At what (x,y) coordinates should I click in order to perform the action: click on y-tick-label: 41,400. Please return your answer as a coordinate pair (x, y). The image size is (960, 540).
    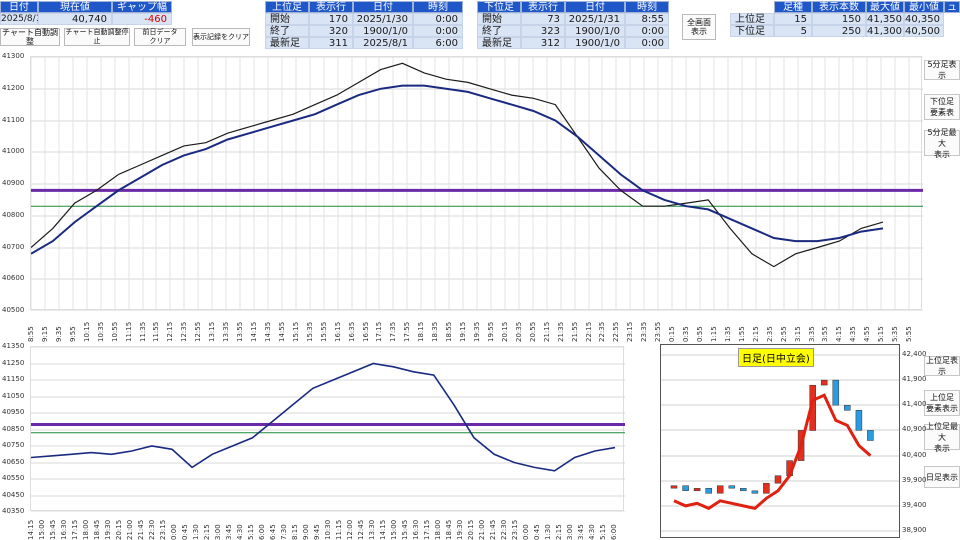
    Looking at the image, I should click on (914, 404).